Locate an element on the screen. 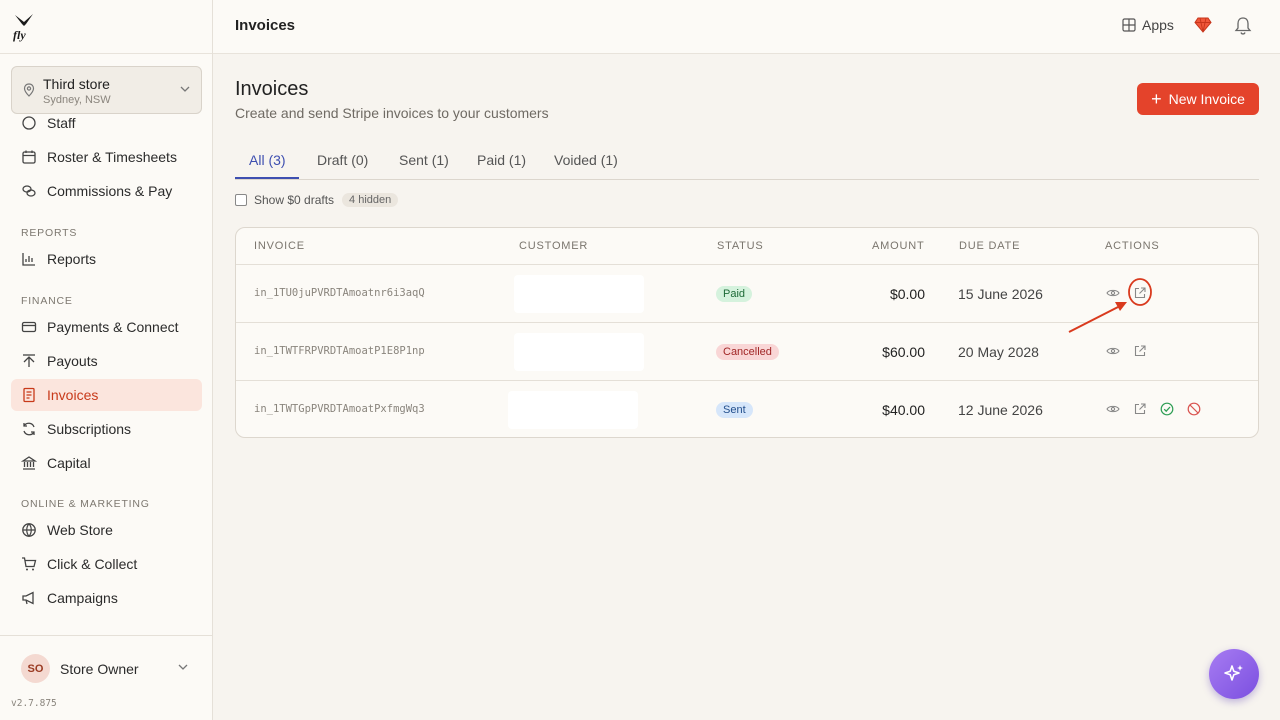 Image resolution: width=1280 pixels, height=720 pixels. annotation-overlay is located at coordinates (1110, 305).